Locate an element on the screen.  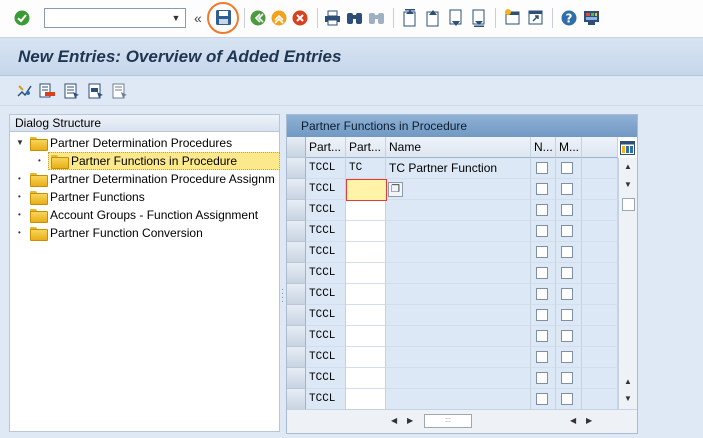
horizontal-scrollbar: ◀ ▶ ::: ◀ ▶ is located at coordinates (462, 421).